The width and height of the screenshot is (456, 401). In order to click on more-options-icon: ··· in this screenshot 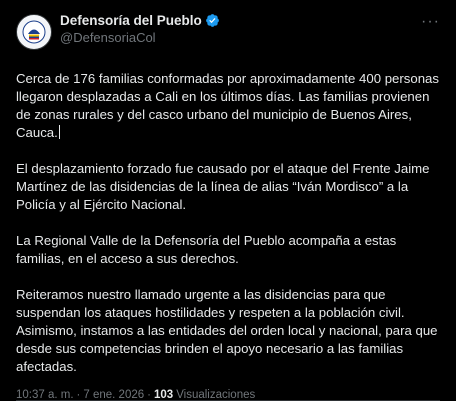, I will do `click(430, 22)`.